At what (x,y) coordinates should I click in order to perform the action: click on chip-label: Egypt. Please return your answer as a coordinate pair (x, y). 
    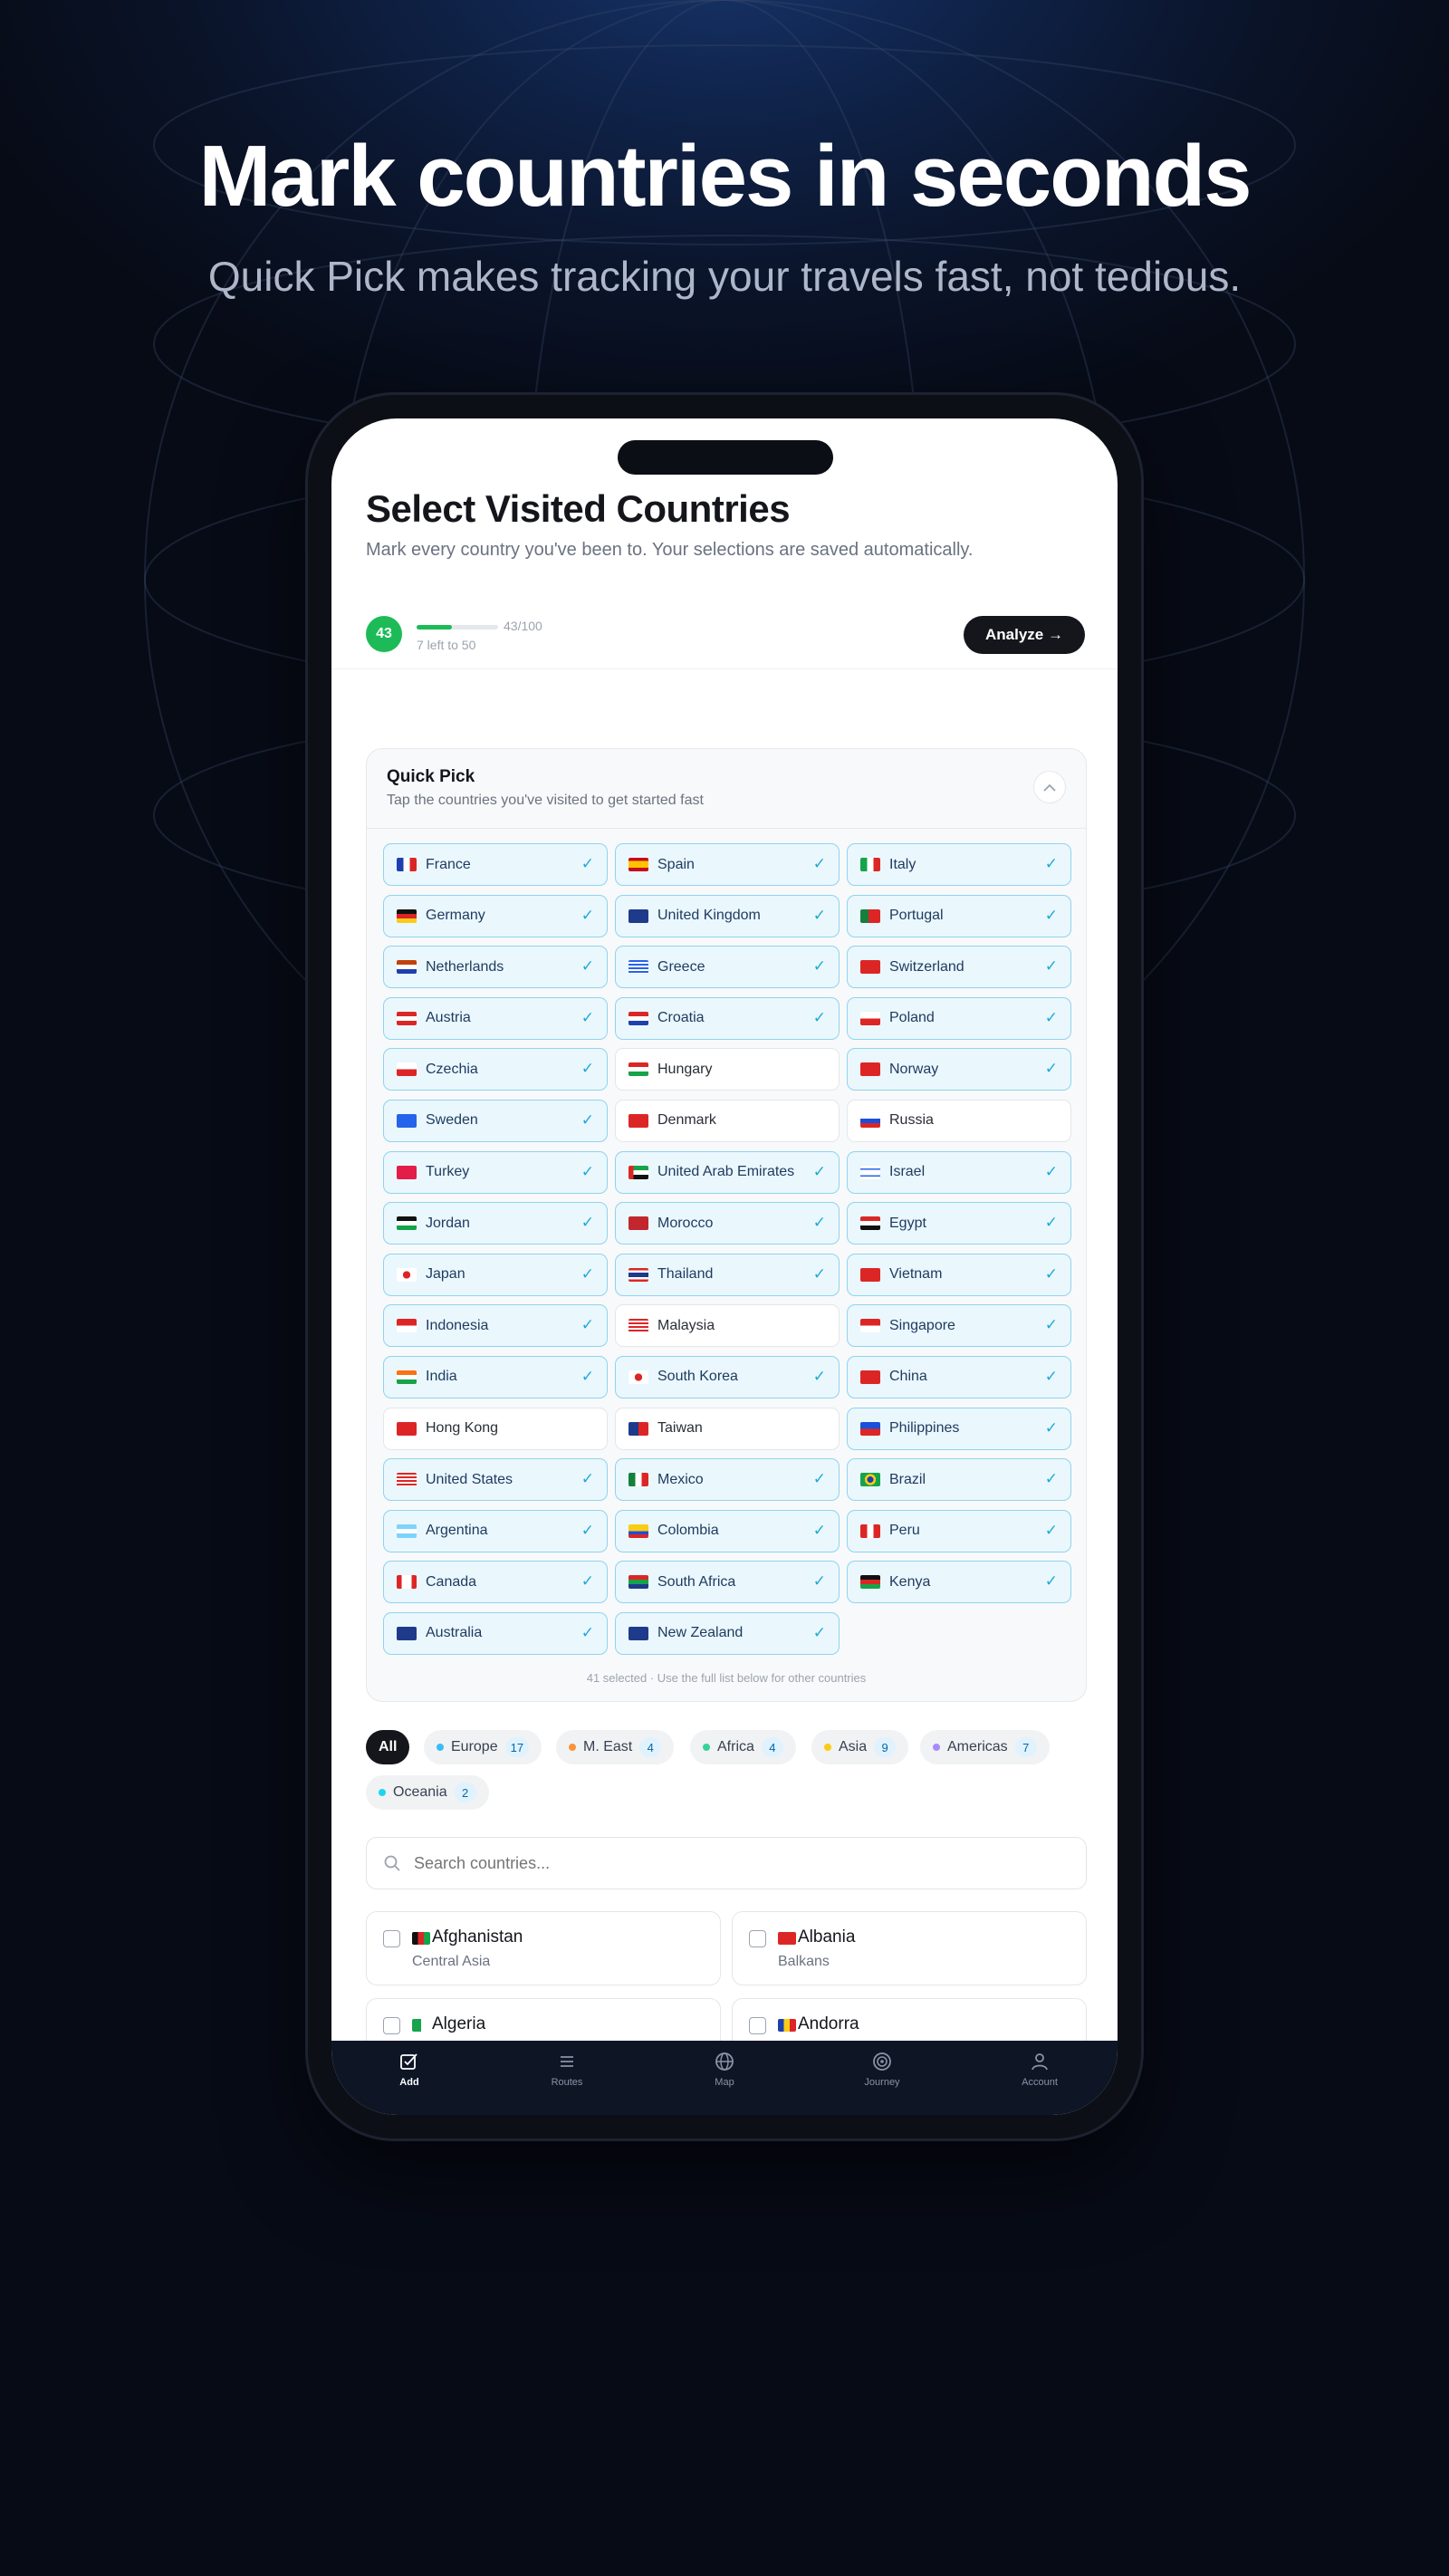
    Looking at the image, I should click on (907, 1223).